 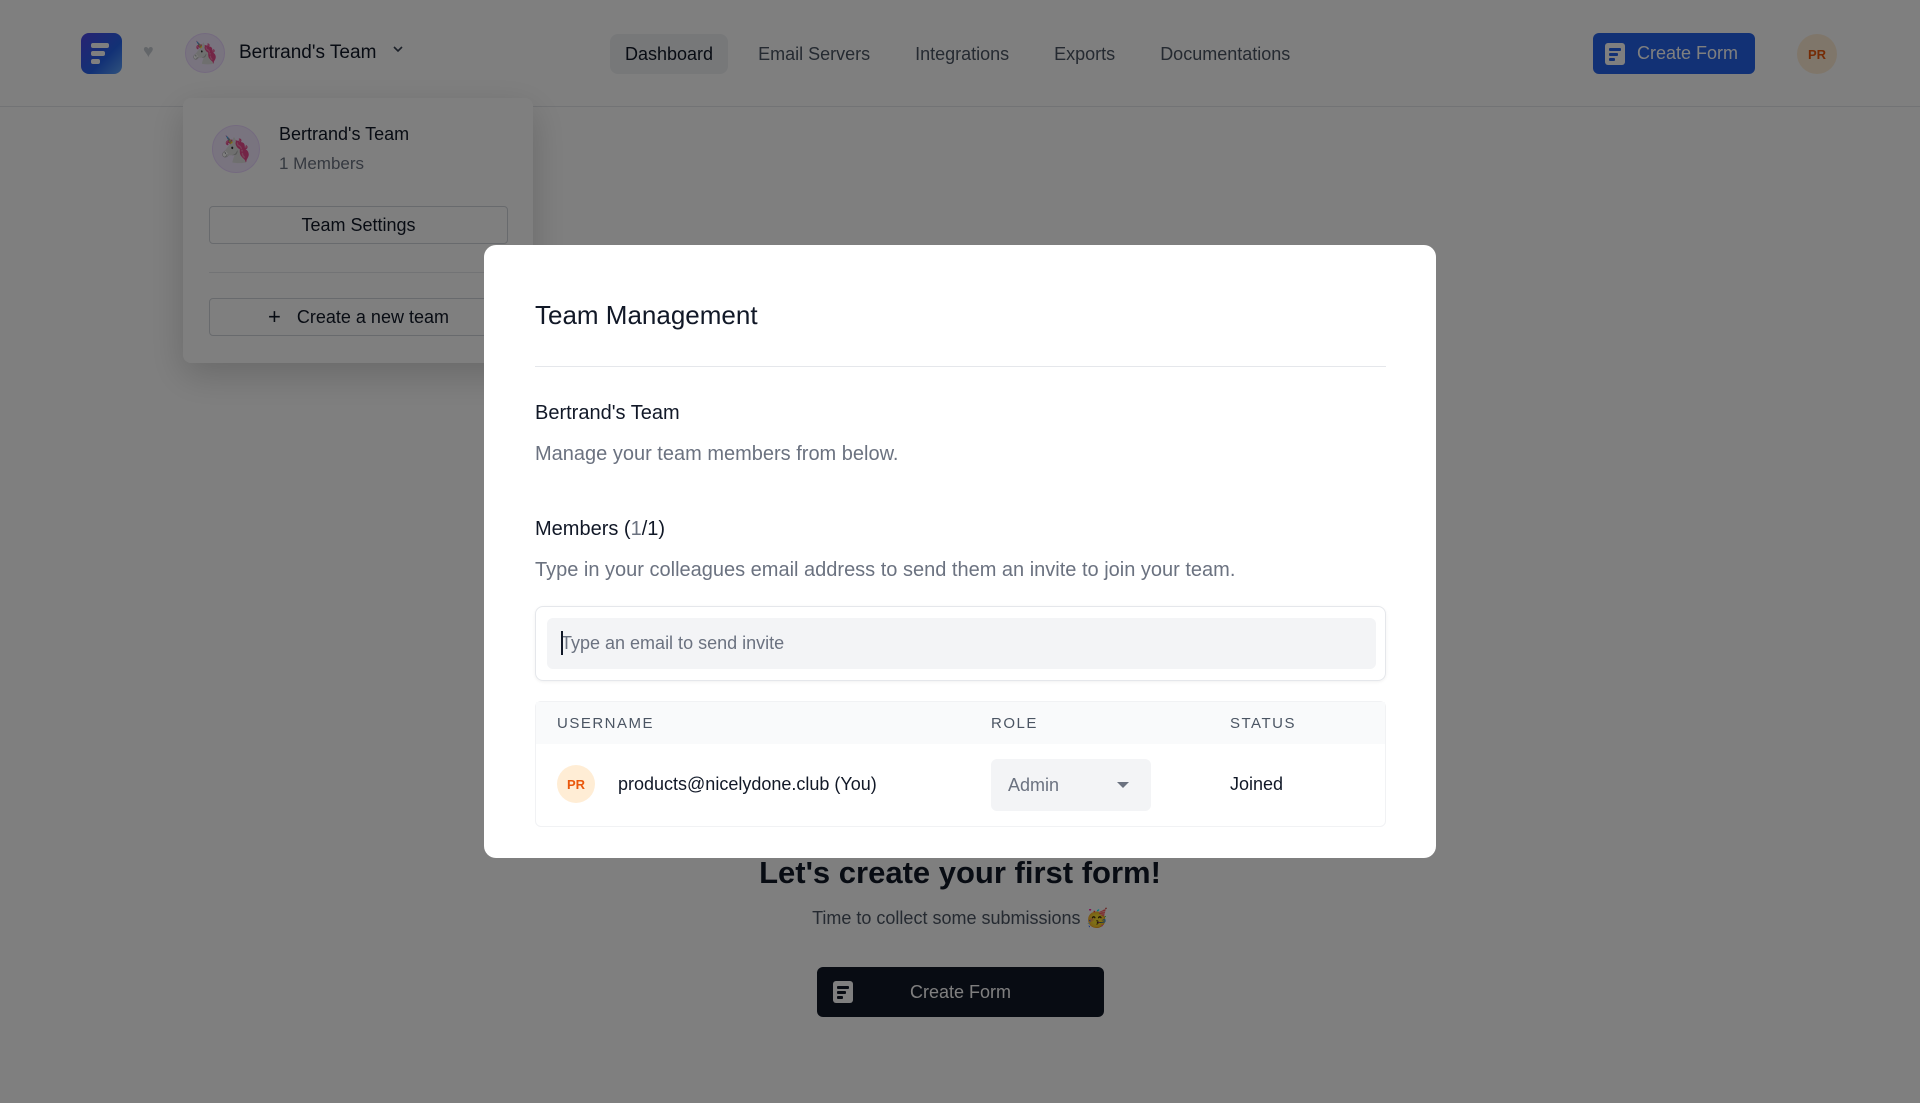 I want to click on role-select-value: Admin, so click(x=1034, y=785).